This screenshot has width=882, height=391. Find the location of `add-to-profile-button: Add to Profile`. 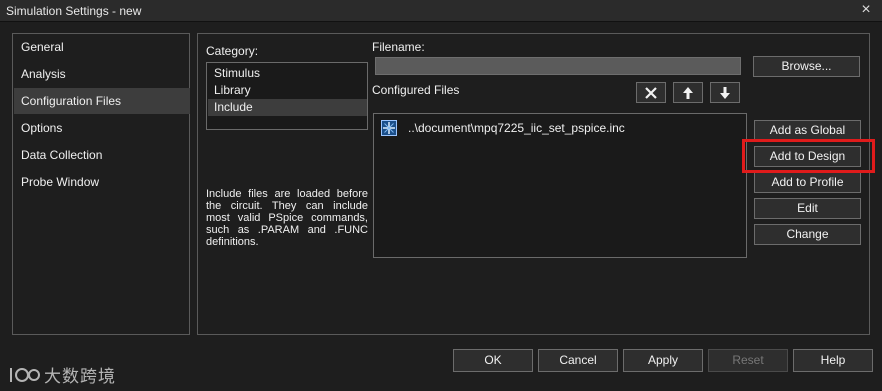

add-to-profile-button: Add to Profile is located at coordinates (807, 182).